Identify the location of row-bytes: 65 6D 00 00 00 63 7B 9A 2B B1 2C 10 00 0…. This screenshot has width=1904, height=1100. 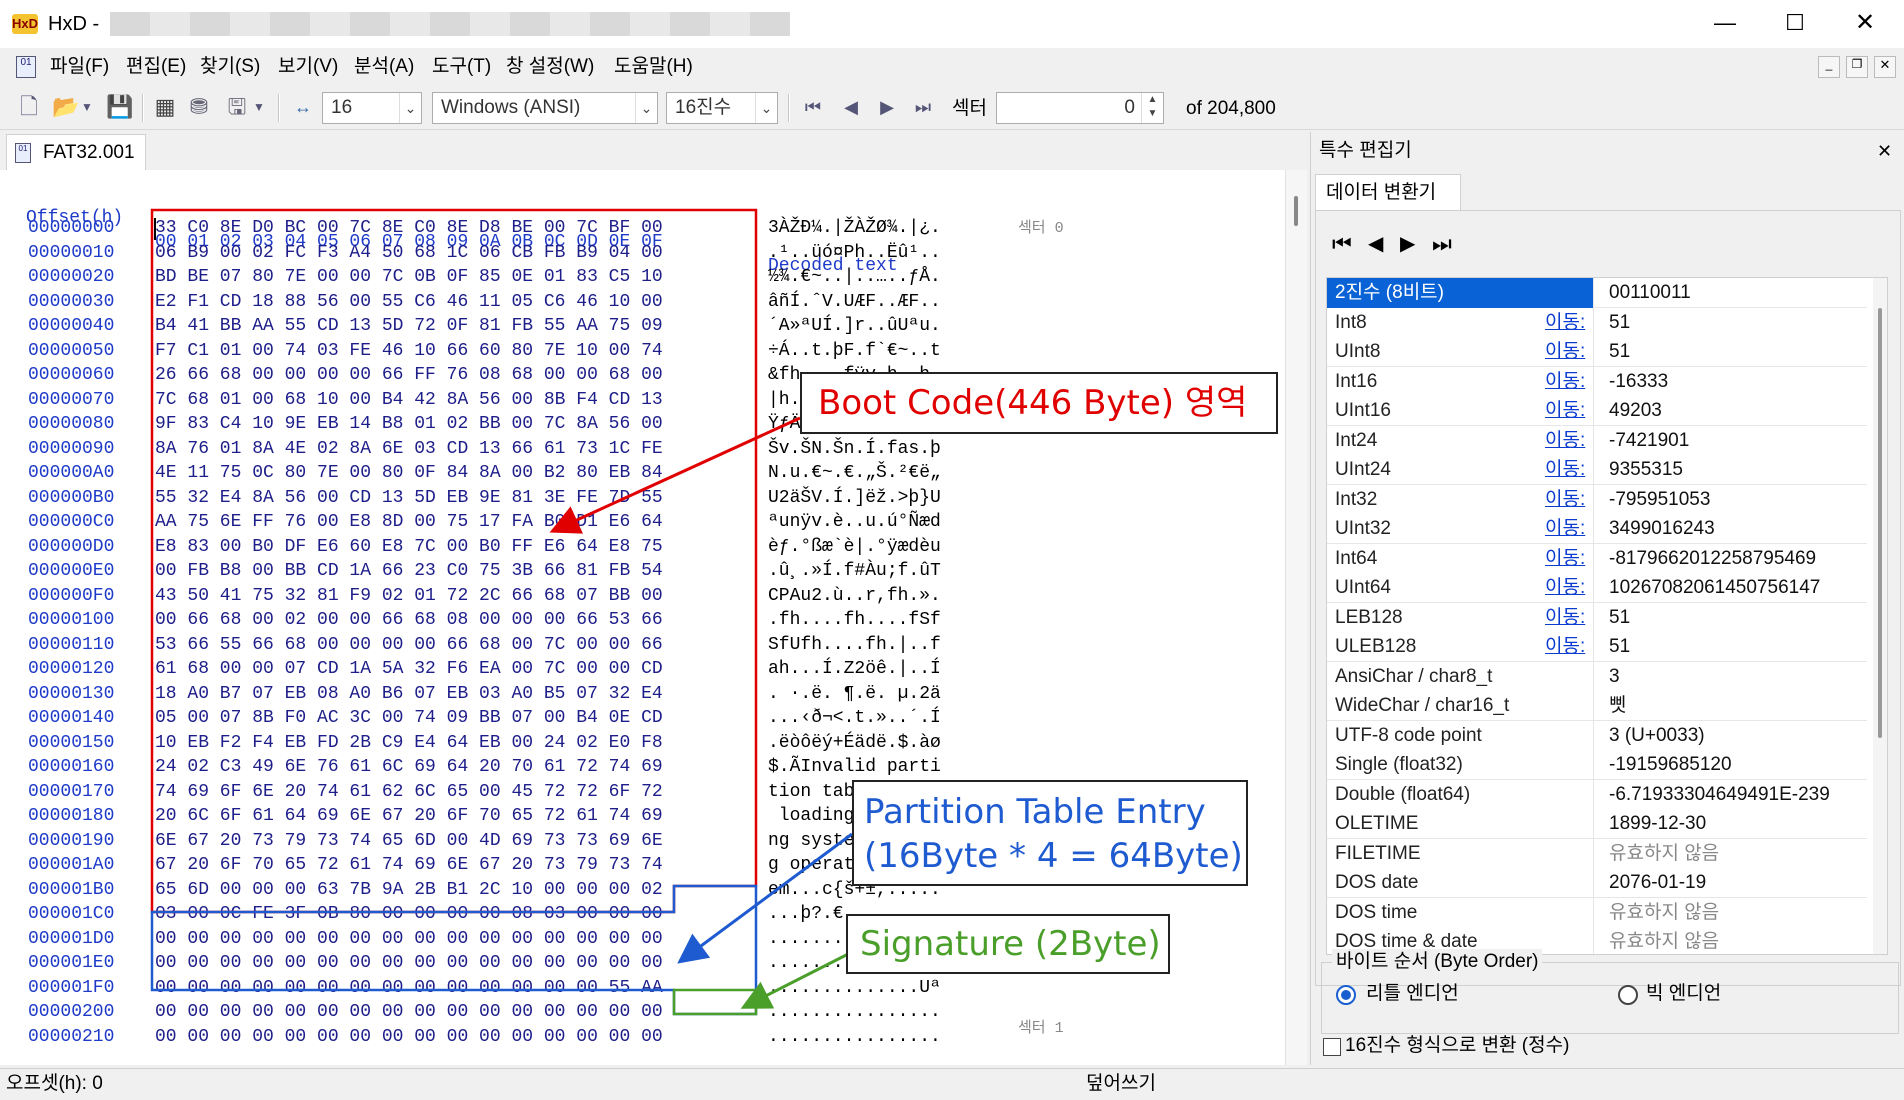
(409, 890).